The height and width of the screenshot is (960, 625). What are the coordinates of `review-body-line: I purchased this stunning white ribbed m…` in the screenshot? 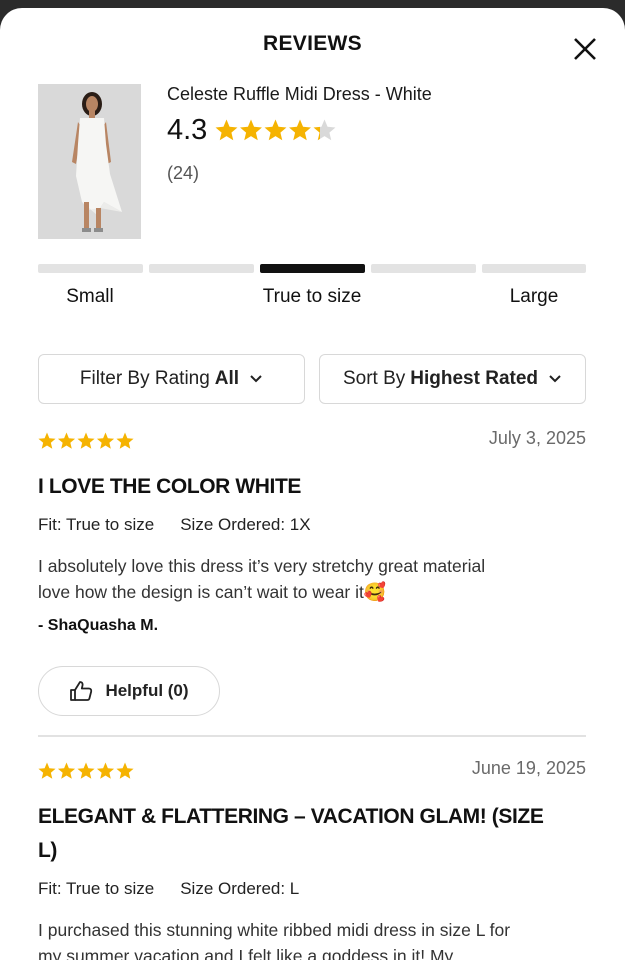 It's located at (274, 930).